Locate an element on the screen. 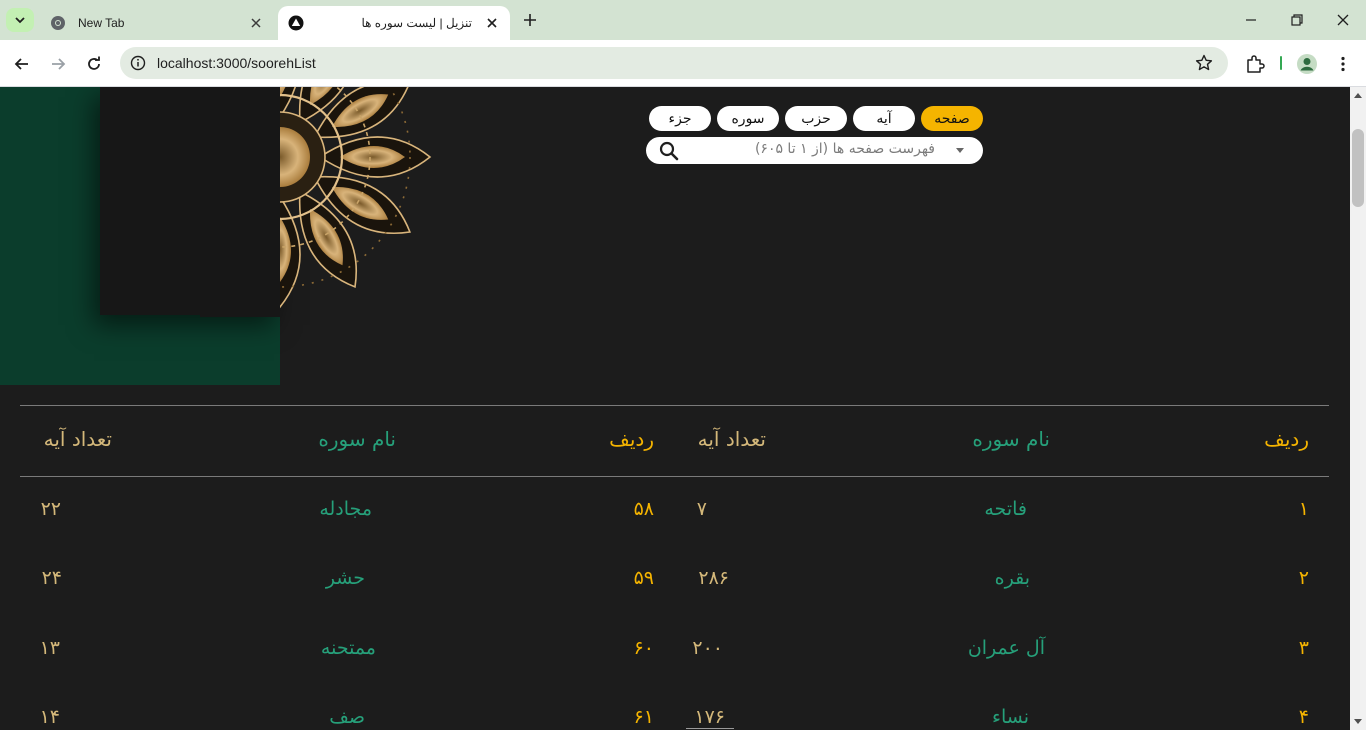 The height and width of the screenshot is (730, 1366). scrollbar-thumb is located at coordinates (1358, 168).